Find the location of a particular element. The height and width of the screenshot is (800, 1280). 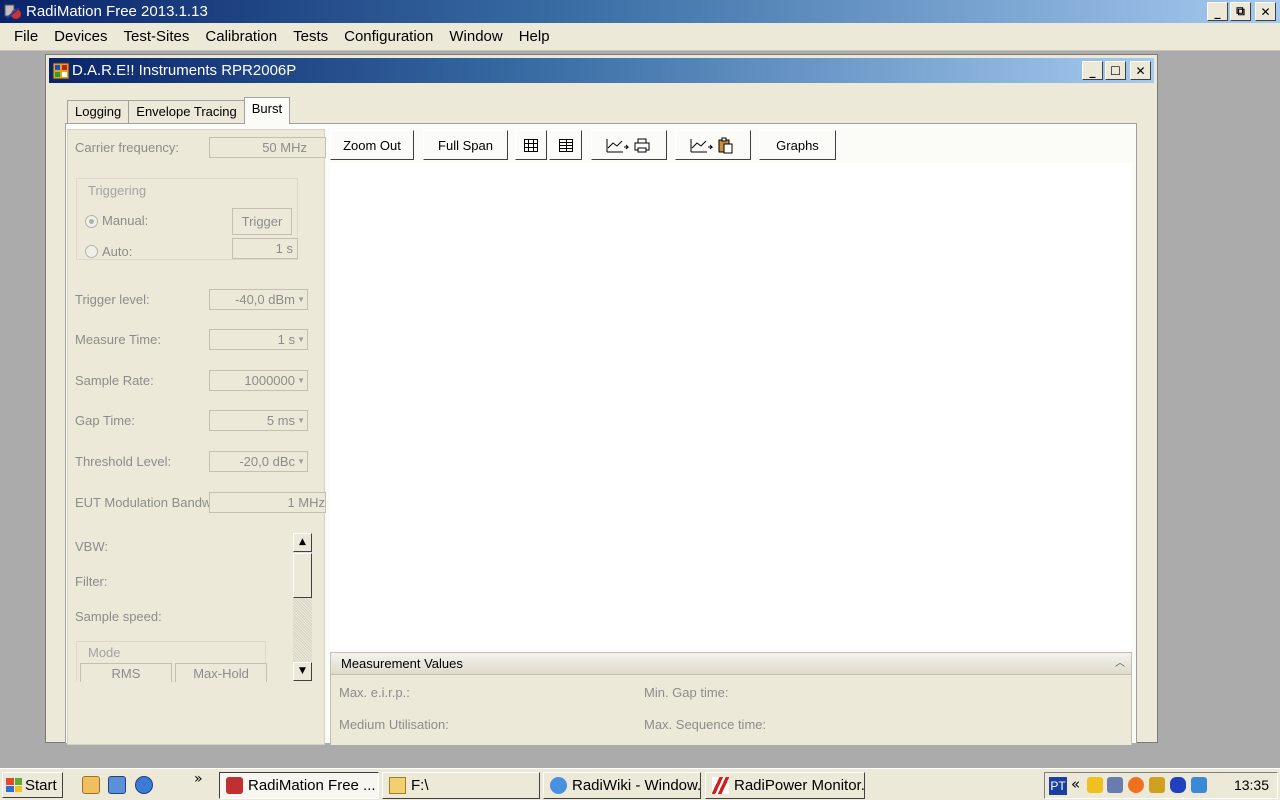

security-shield-icon is located at coordinates (1095, 785).